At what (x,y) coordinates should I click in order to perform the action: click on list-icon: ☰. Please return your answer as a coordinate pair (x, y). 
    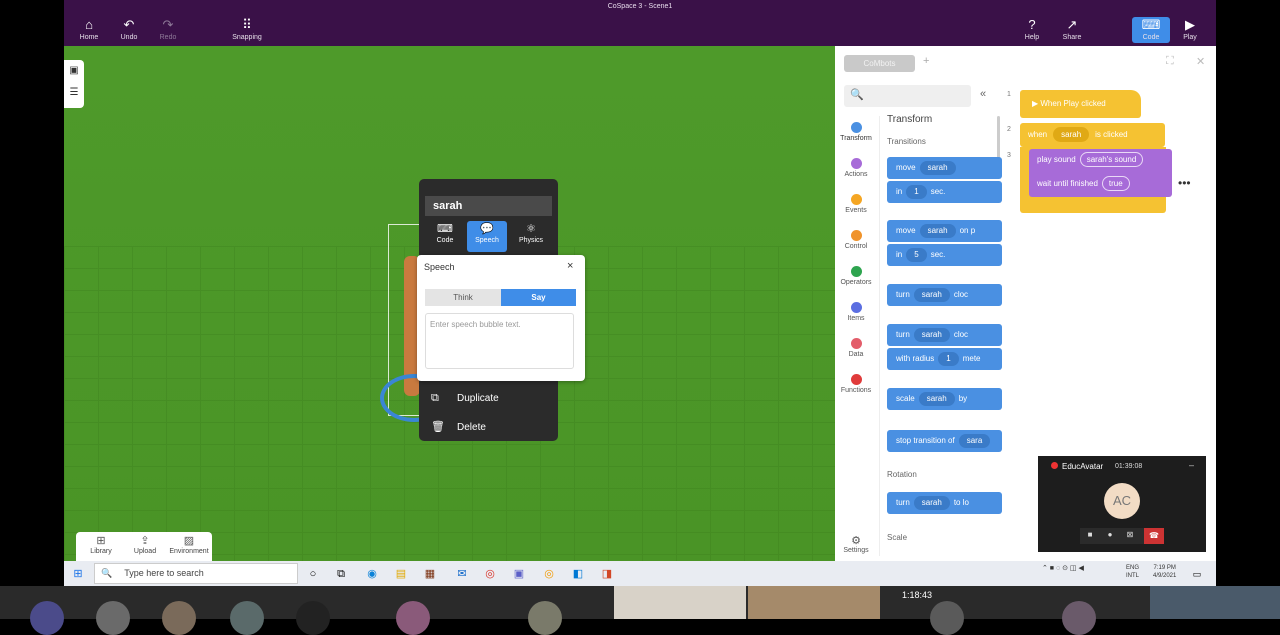
    Looking at the image, I should click on (74, 93).